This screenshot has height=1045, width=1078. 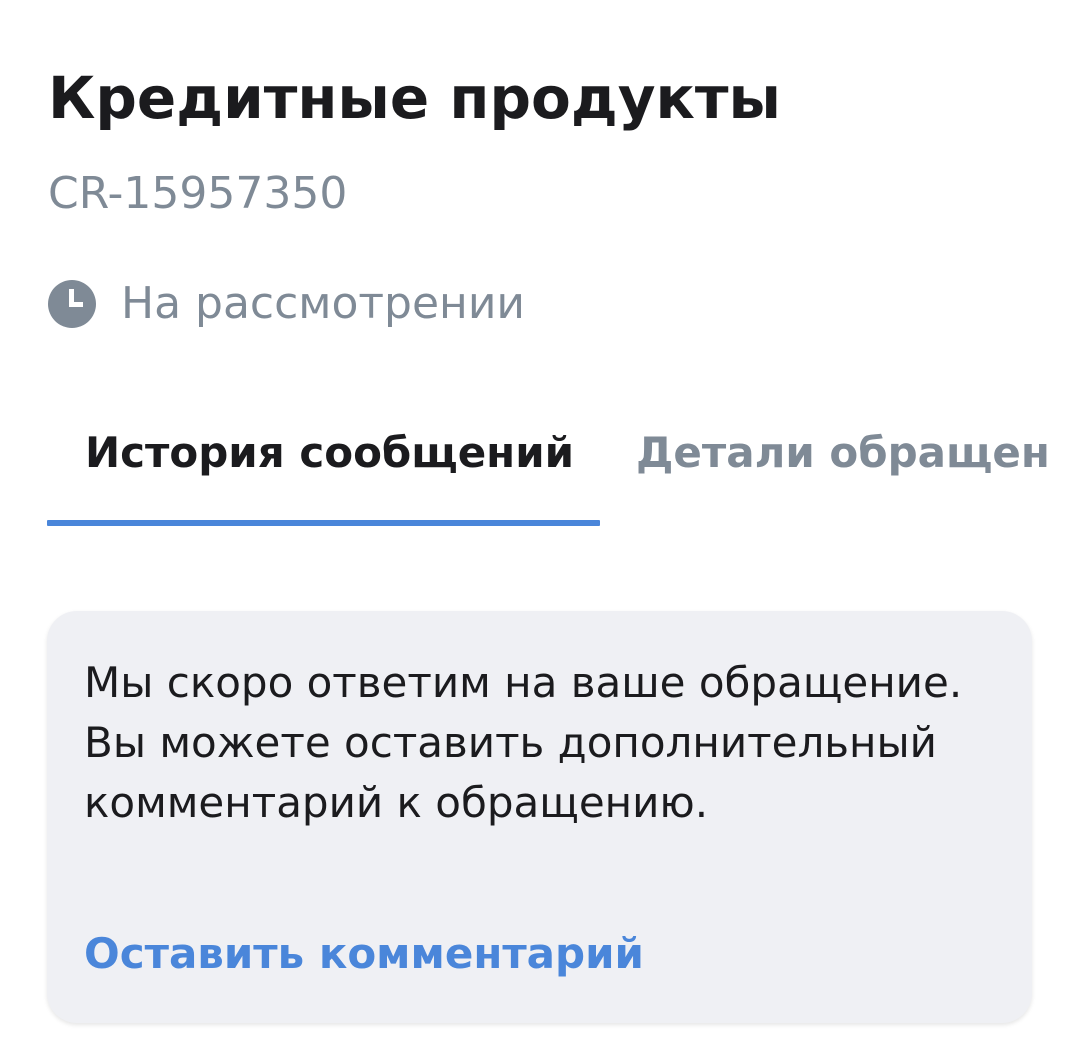 What do you see at coordinates (843, 452) in the screenshot?
I see `tab-request-details: Детали обращен` at bounding box center [843, 452].